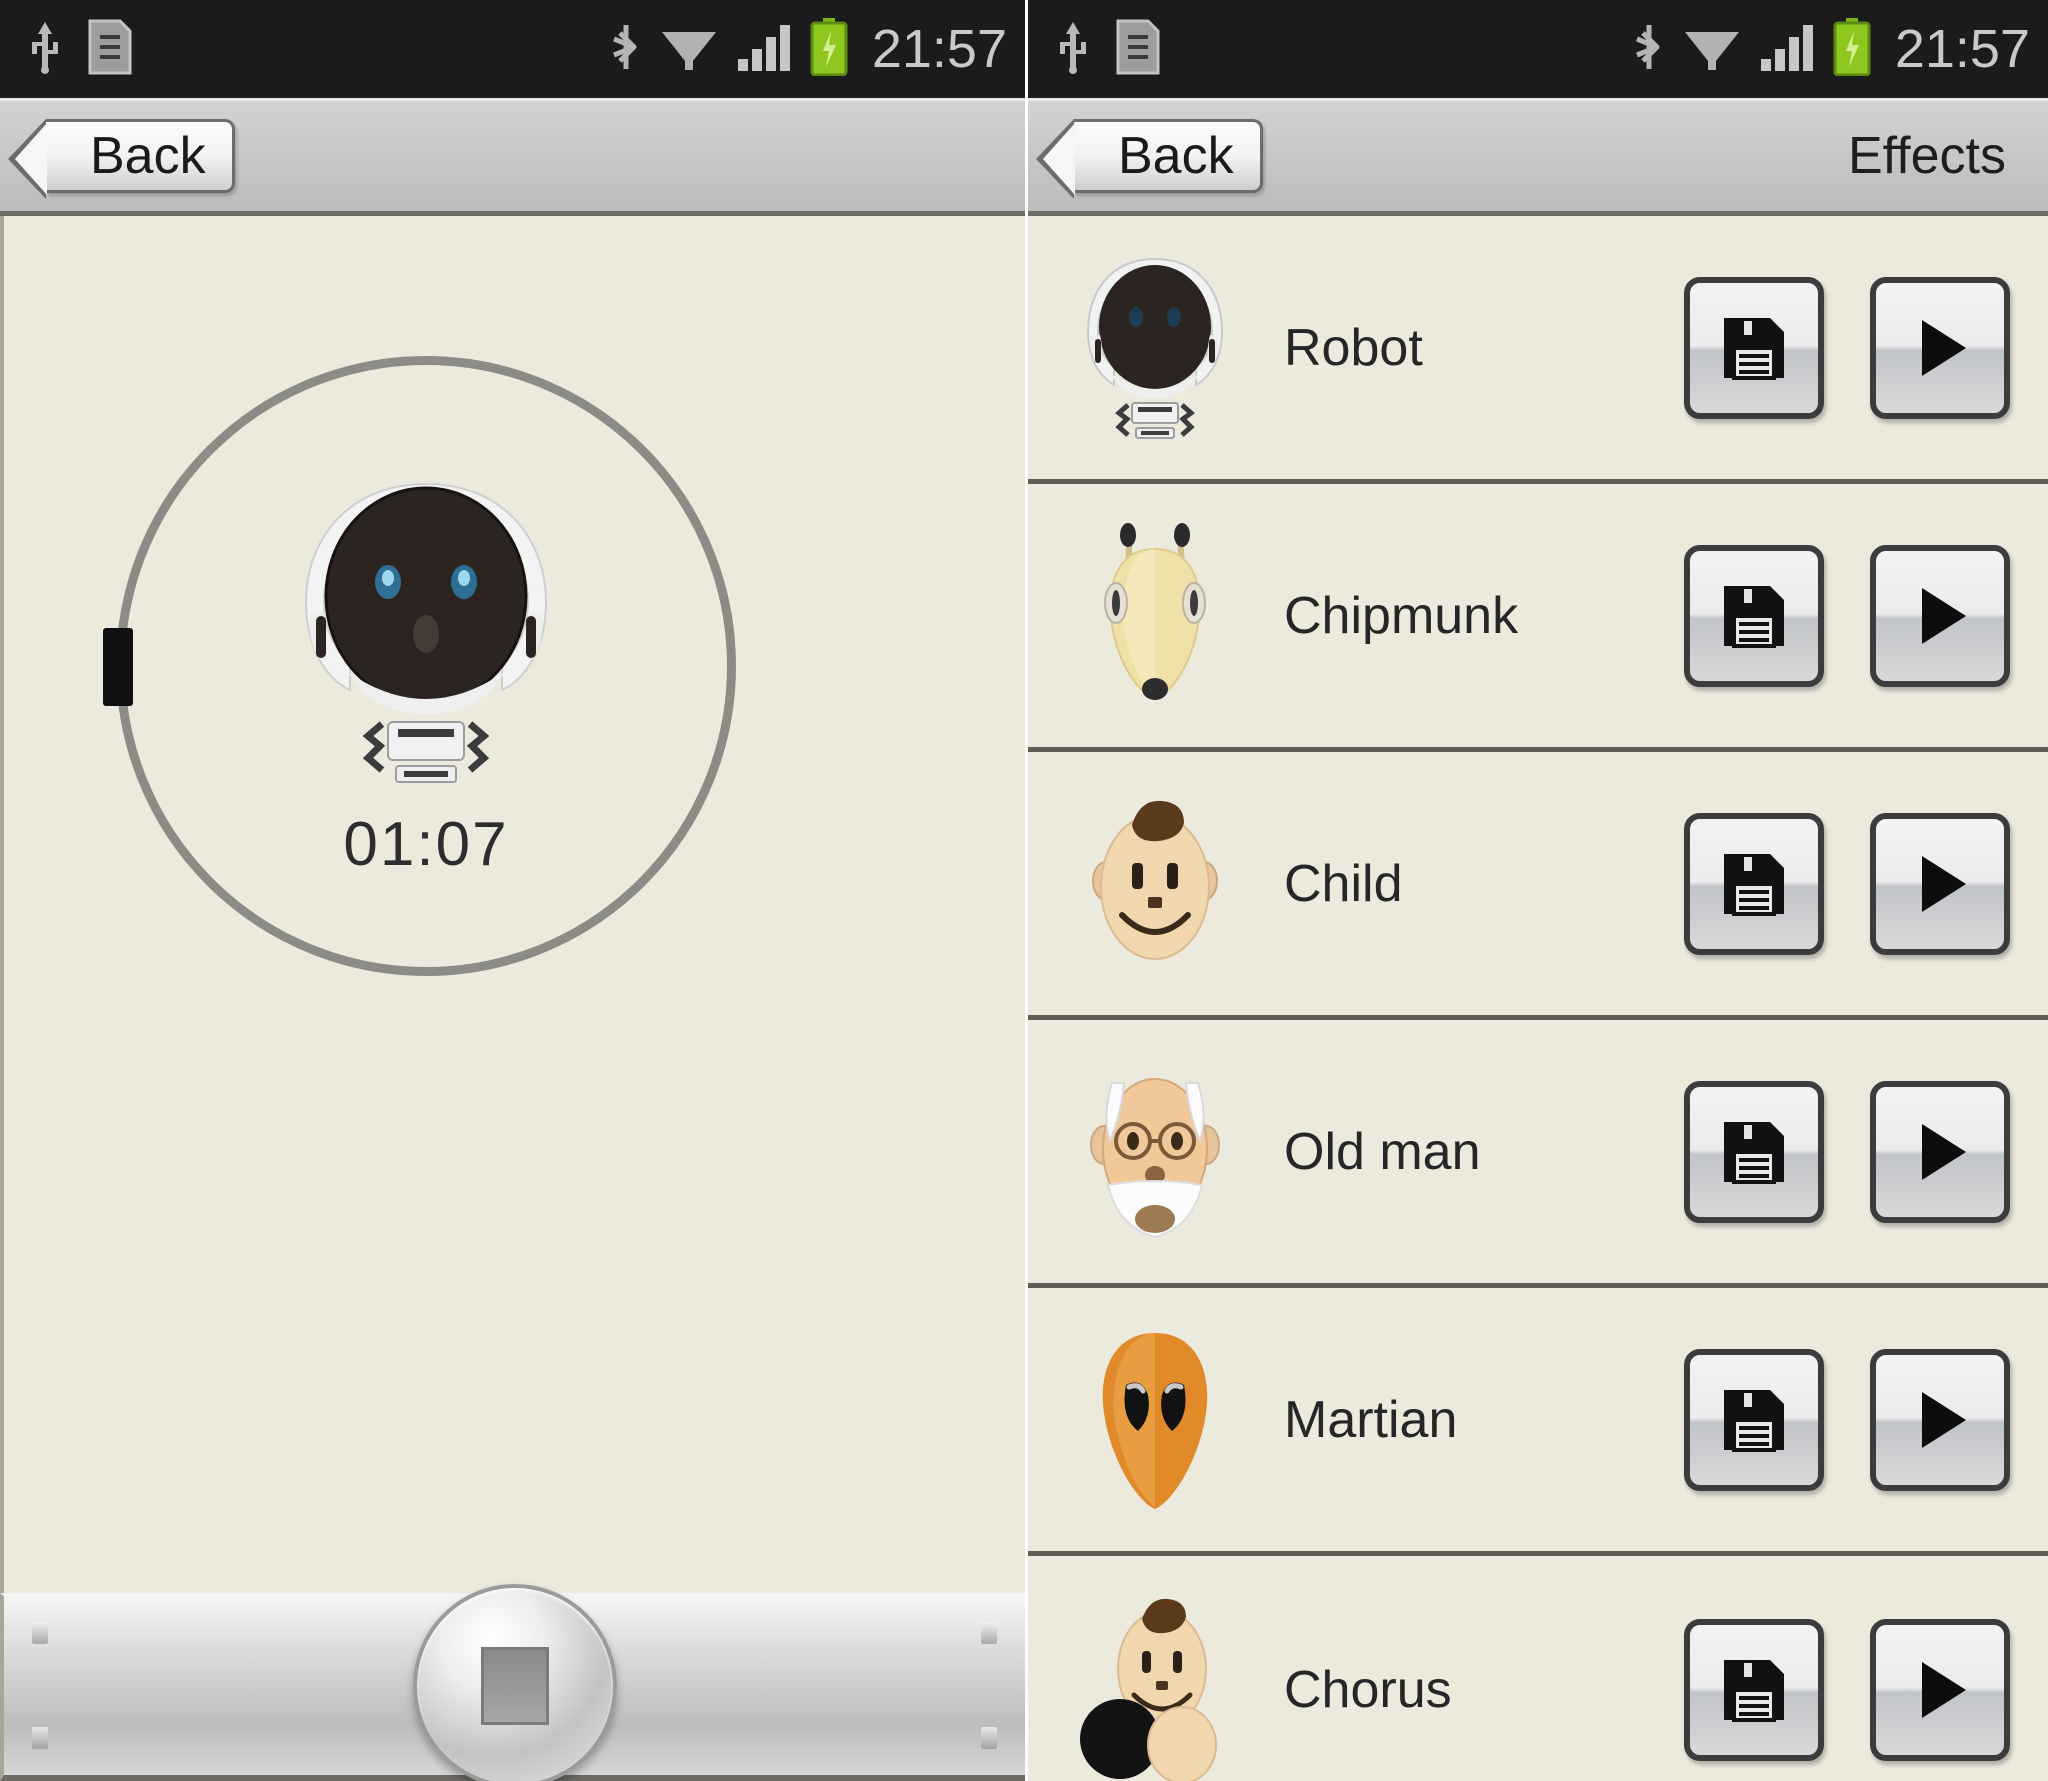  I want to click on list-item: Old man, so click(1538, 1154).